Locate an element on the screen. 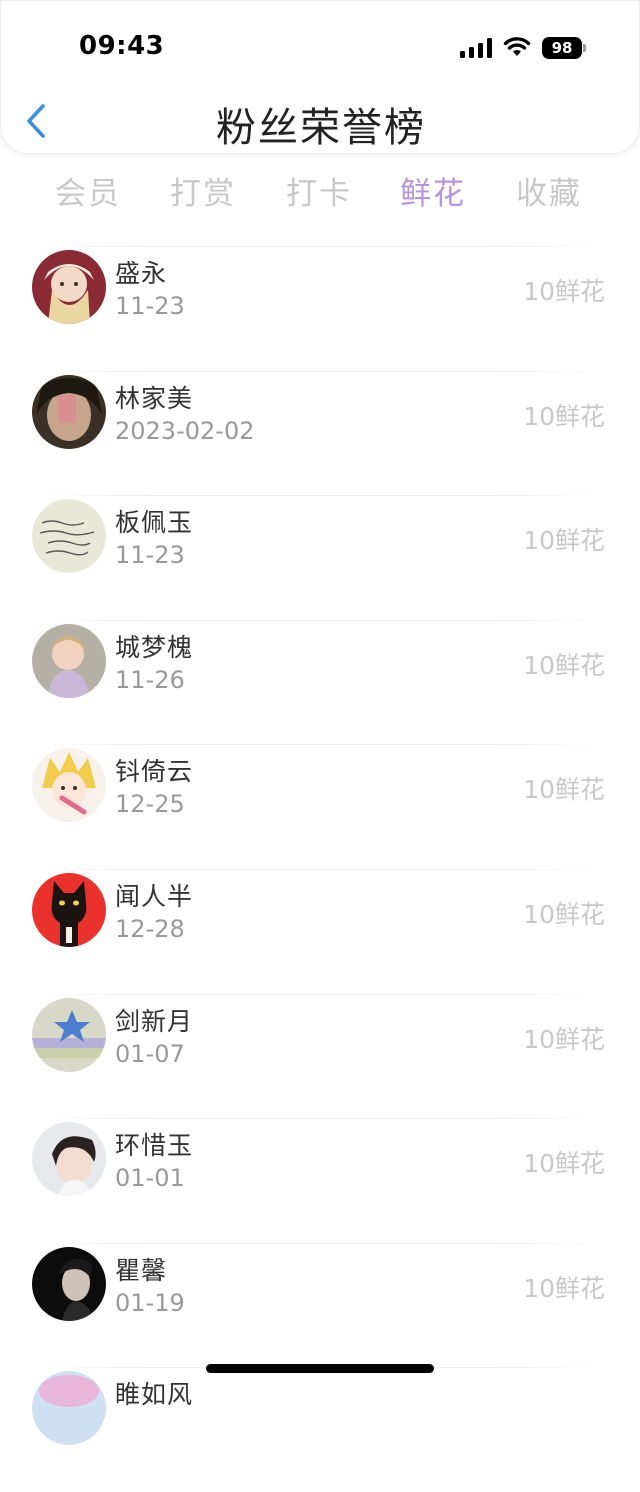  fan-name: 城梦槐 is located at coordinates (154, 647).